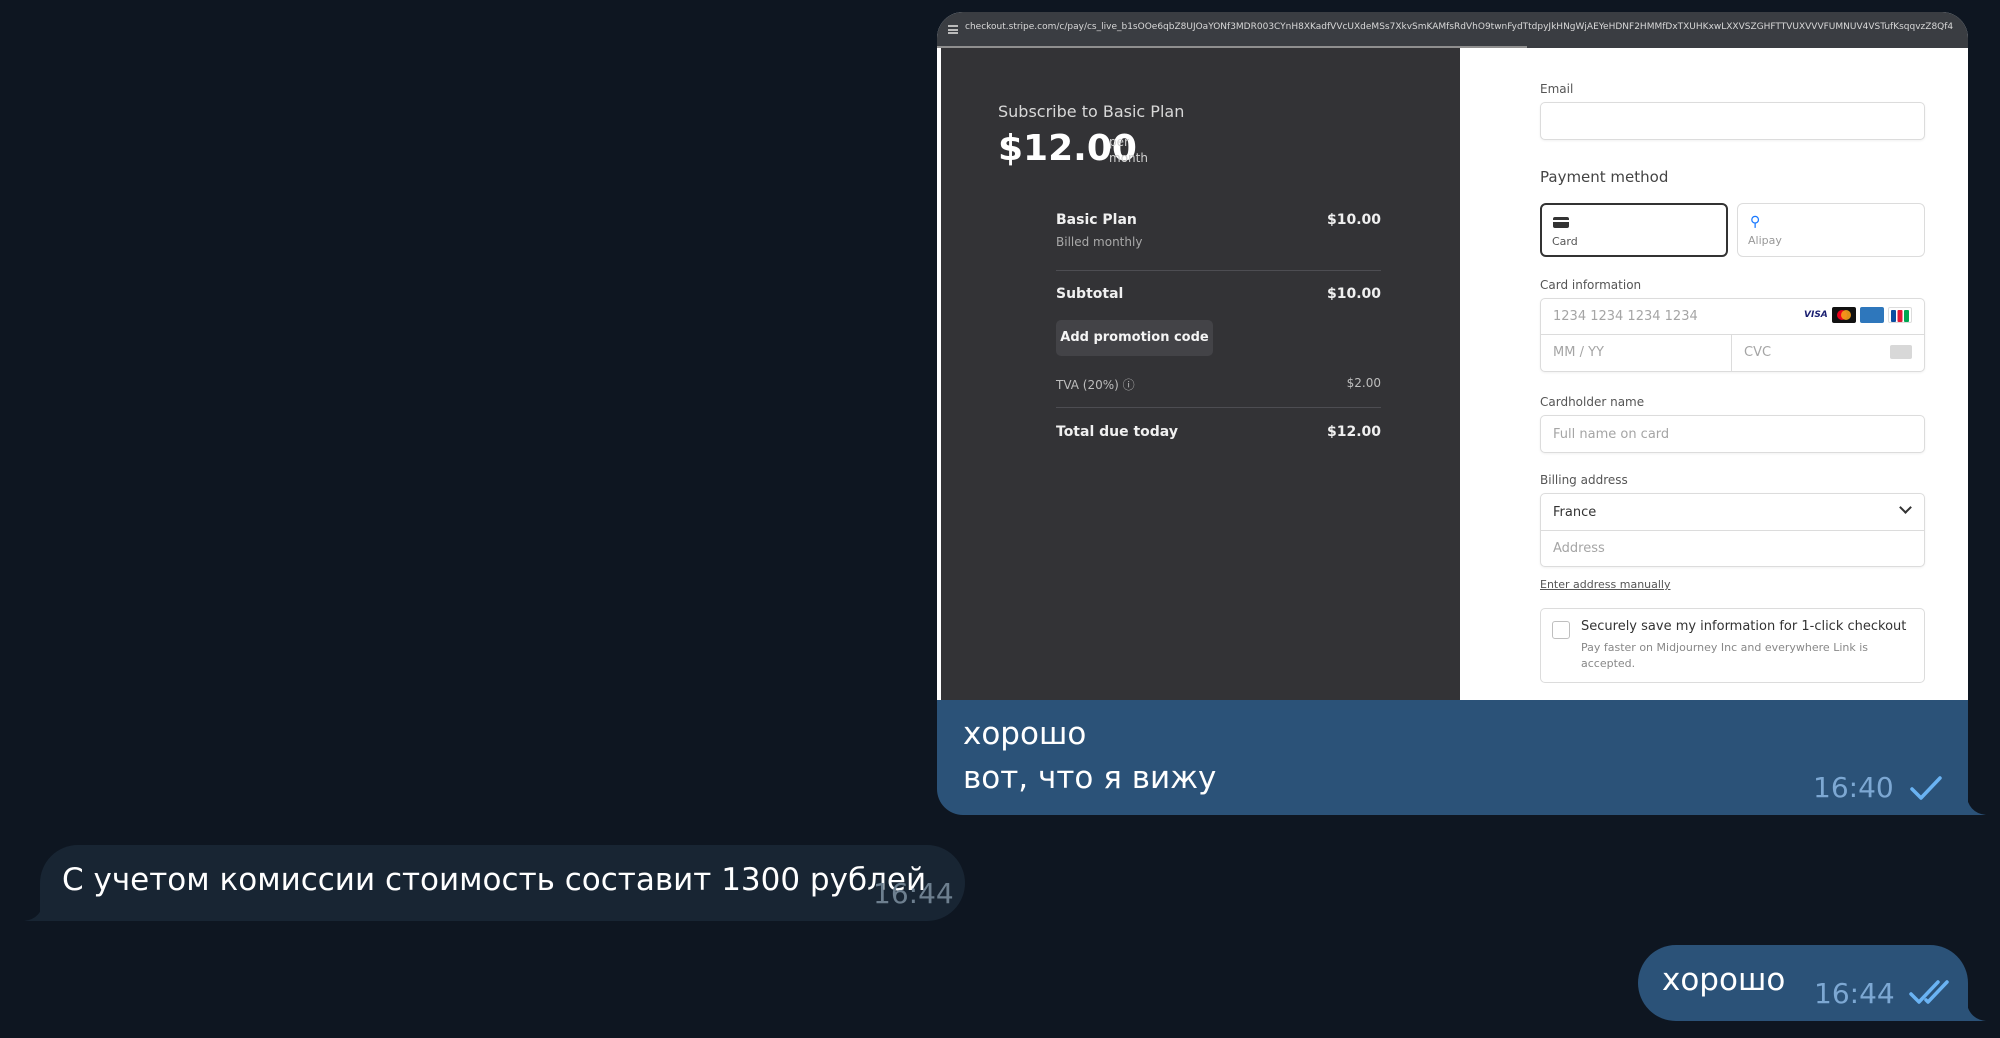  I want to click on message-line: вот, что я вижу, so click(1090, 778).